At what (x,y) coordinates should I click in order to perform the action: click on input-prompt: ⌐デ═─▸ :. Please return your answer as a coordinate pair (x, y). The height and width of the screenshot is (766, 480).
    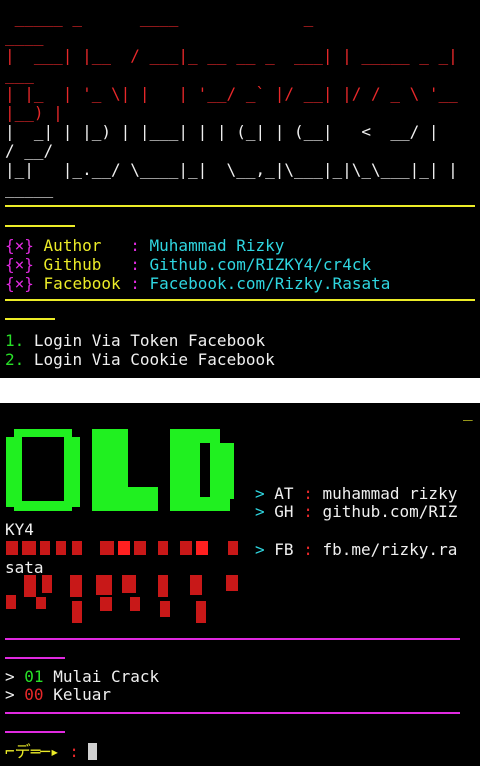
    Looking at the image, I should click on (51, 751).